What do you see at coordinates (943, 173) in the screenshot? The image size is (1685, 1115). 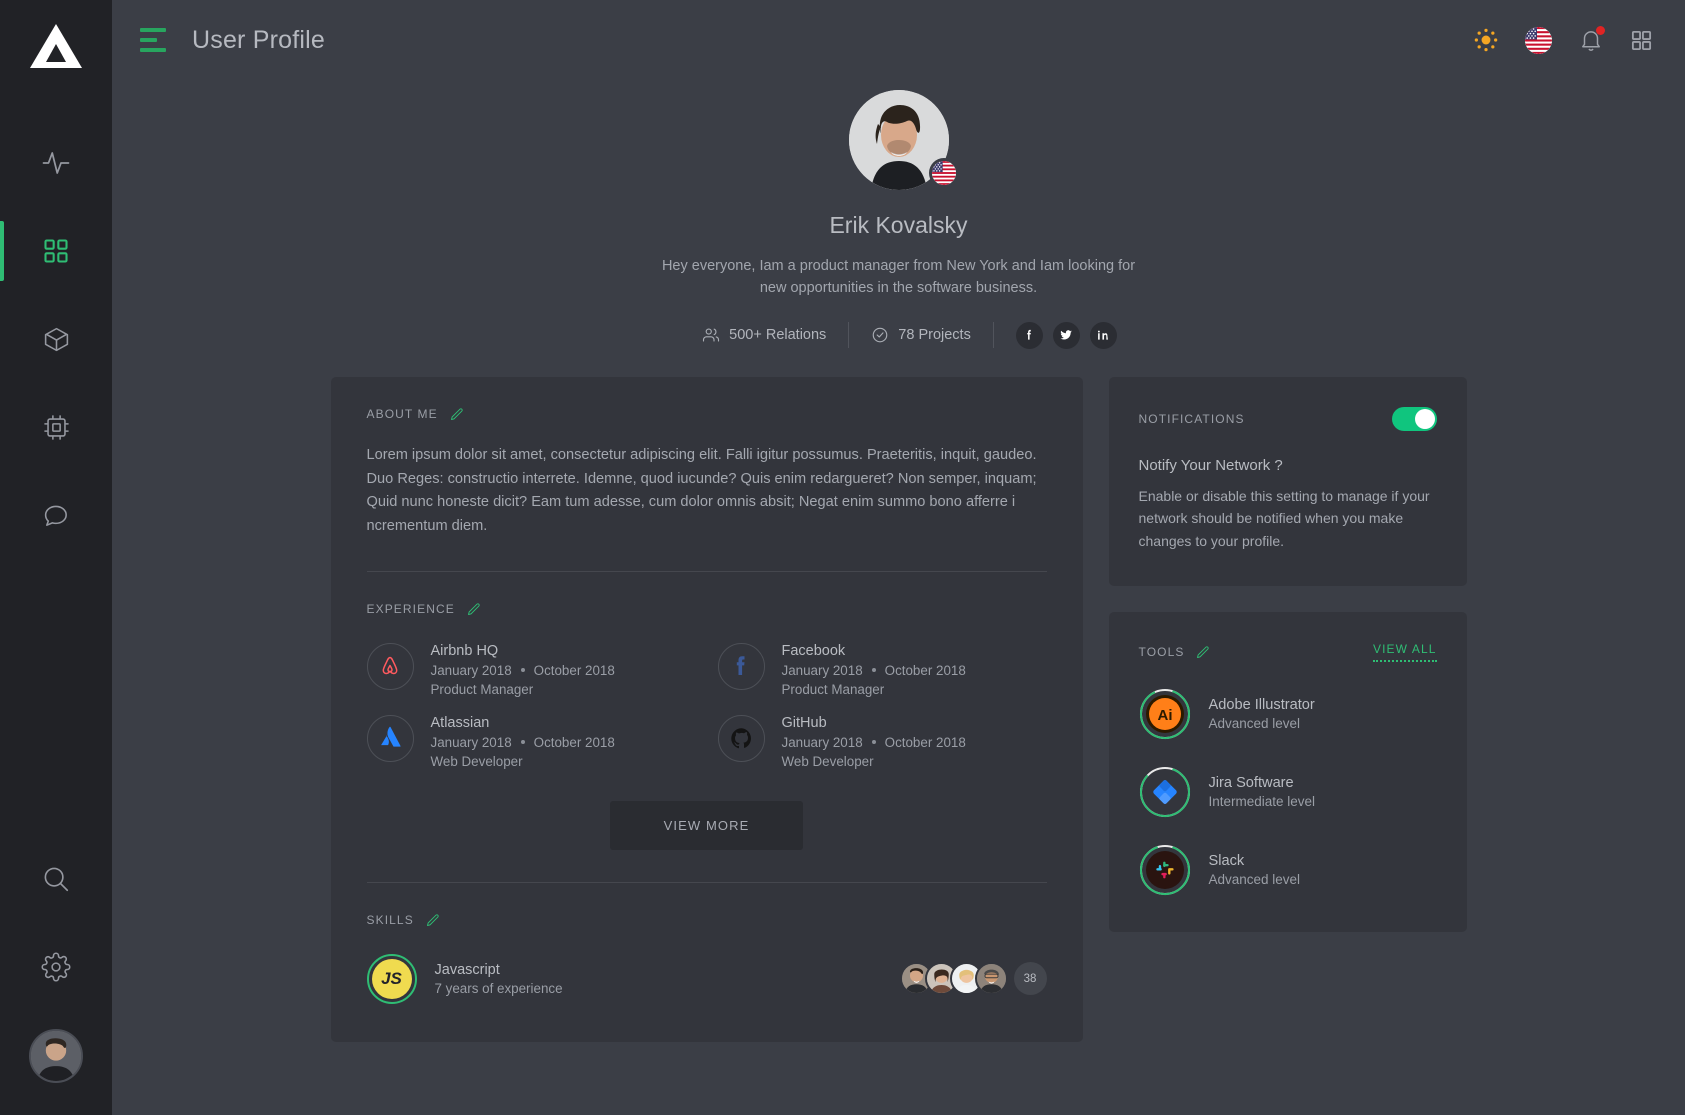 I see `us-flag-badge` at bounding box center [943, 173].